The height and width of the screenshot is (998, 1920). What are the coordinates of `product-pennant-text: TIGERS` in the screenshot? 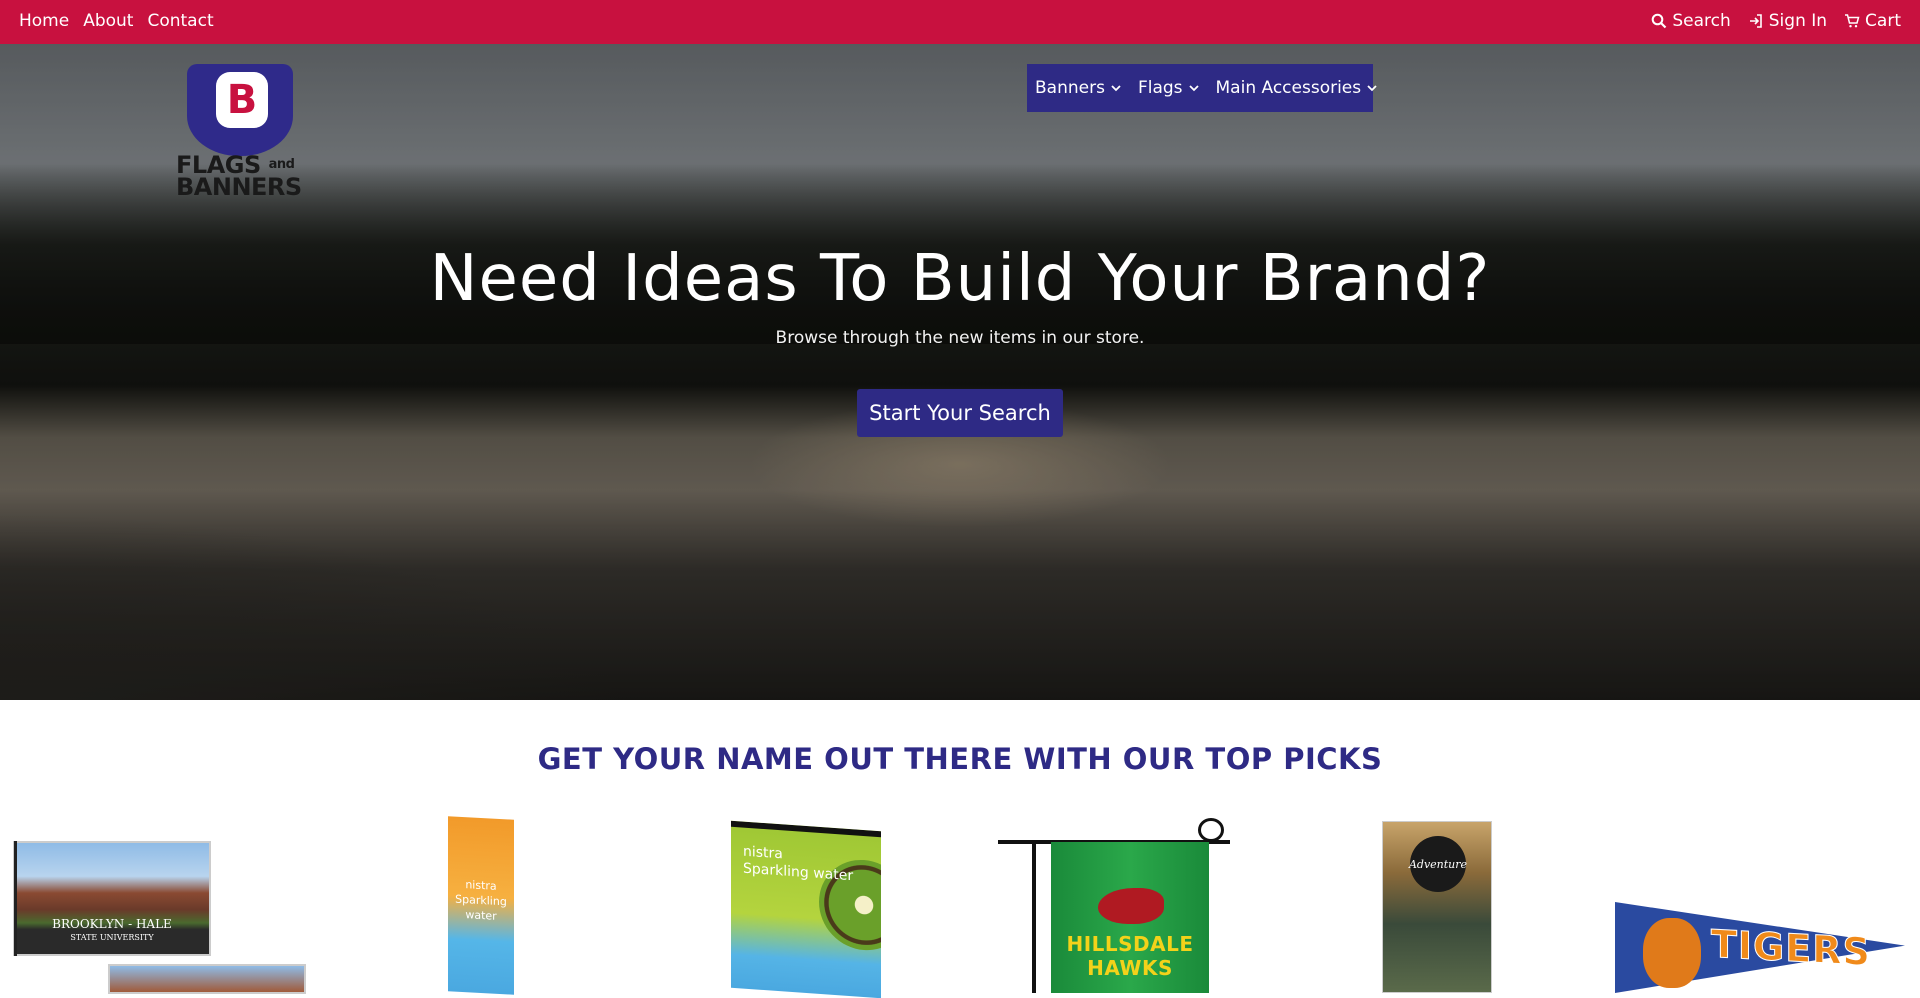 It's located at (1791, 948).